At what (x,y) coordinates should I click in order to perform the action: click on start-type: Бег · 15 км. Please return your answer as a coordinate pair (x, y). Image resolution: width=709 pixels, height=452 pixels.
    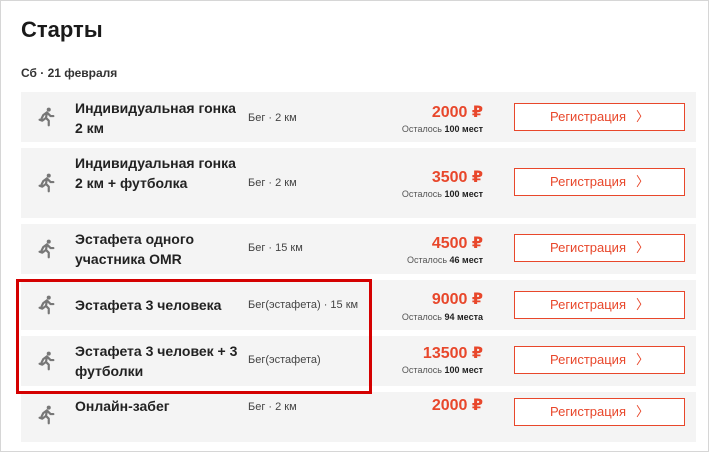
    Looking at the image, I should click on (275, 248).